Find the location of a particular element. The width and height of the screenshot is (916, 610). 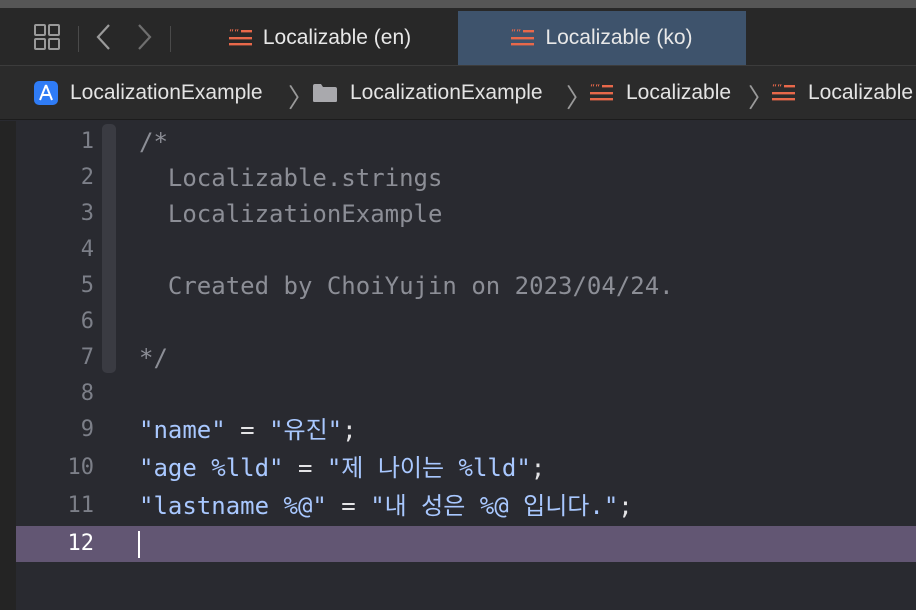

chevron-left-icon is located at coordinates (104, 37).